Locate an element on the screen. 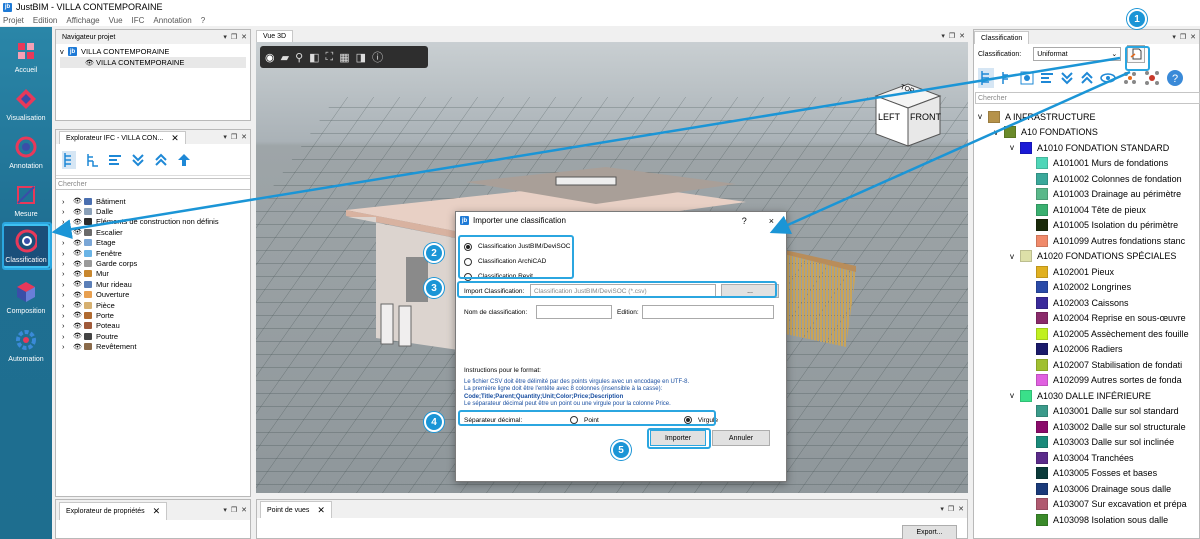 The width and height of the screenshot is (1200, 539). rail-visualisation: Visualisation is located at coordinates (26, 102).